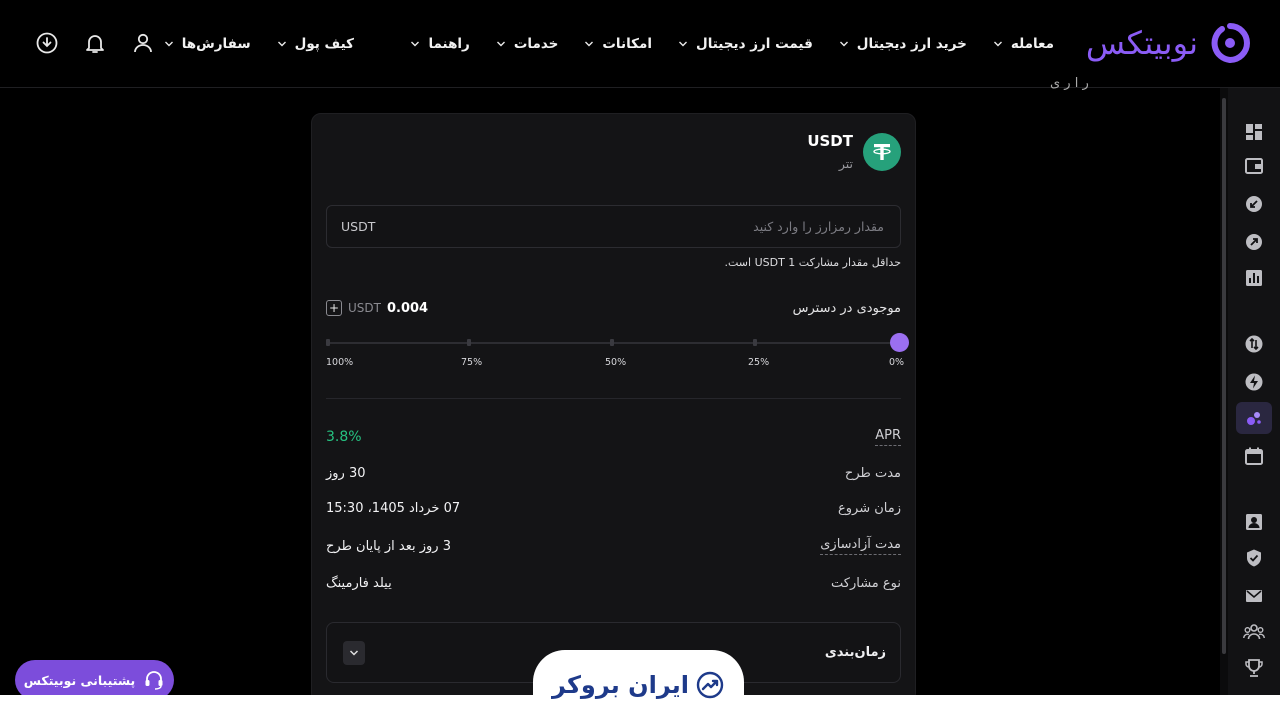 The height and width of the screenshot is (720, 1280). Describe the element at coordinates (812, 262) in the screenshot. I see `min-amount-note: حداقل مقدار مشارکت USDT 1 است.` at that location.